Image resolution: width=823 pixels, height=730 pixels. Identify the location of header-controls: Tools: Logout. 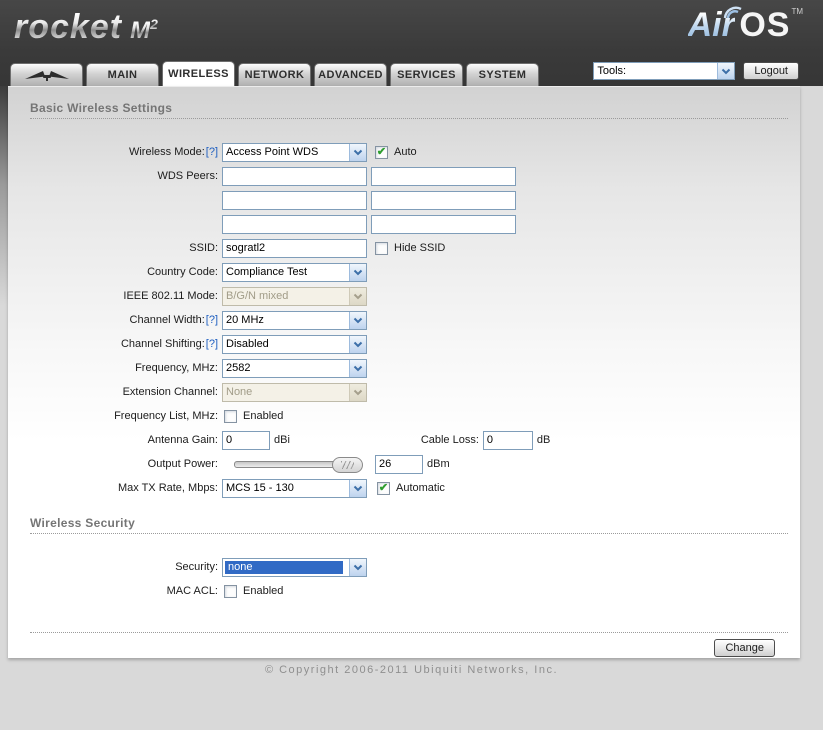
(696, 71).